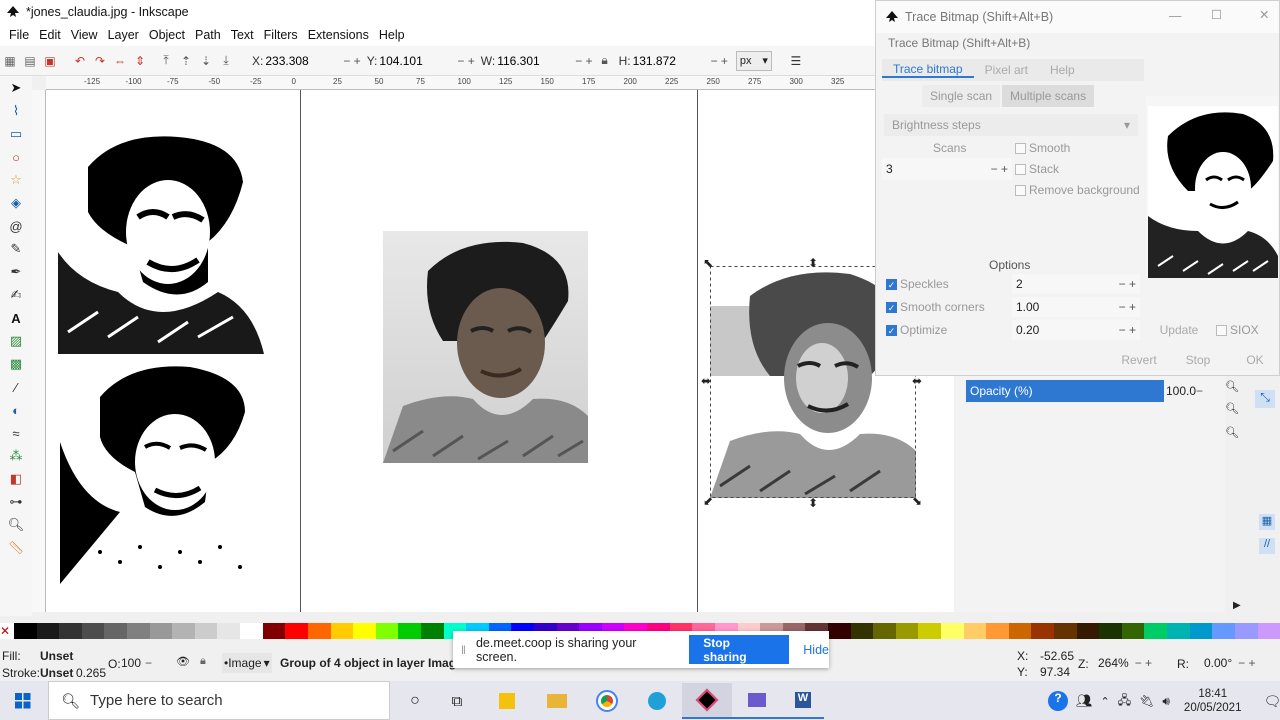  I want to click on rectangle-tool-icon: ▭, so click(16, 134).